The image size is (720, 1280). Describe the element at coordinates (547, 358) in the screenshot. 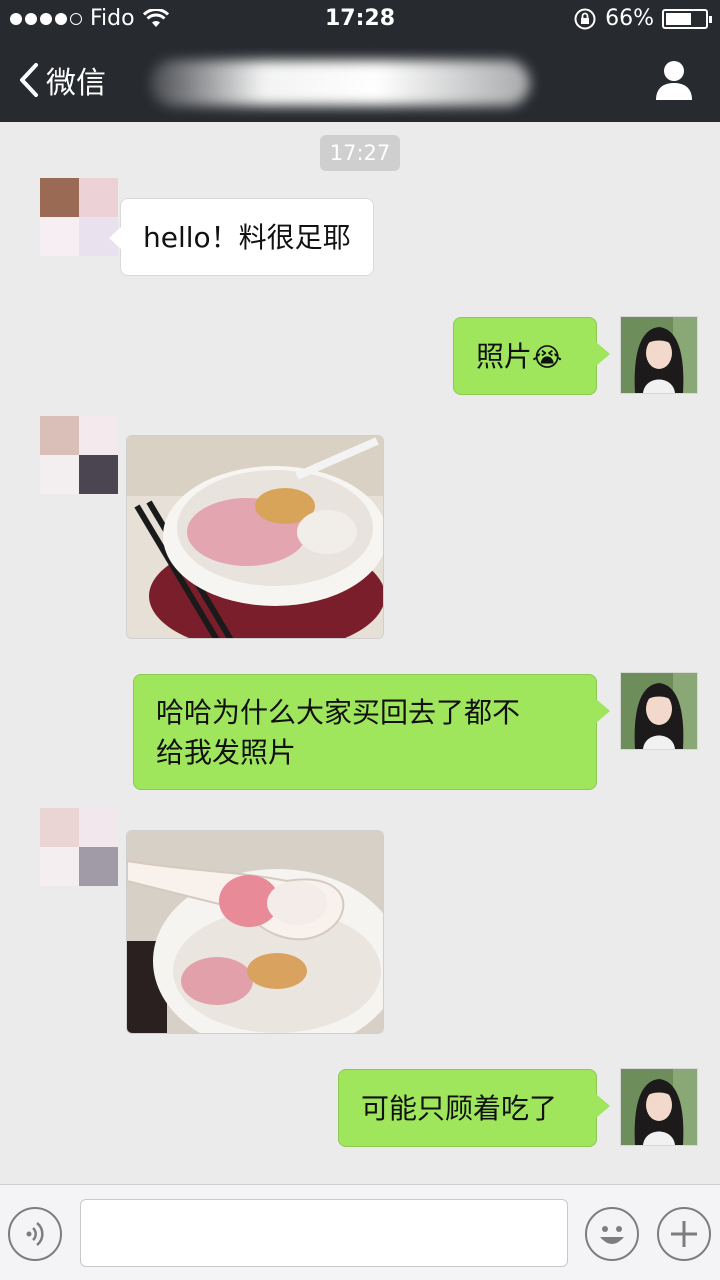

I see `crying-emoji-icon: 😭` at that location.